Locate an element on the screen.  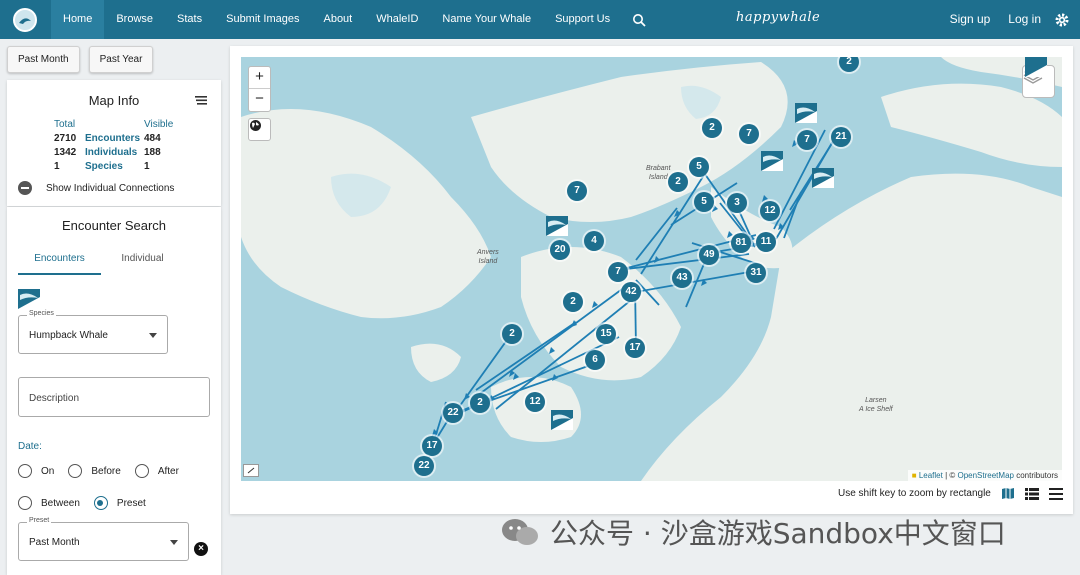
radio-after-label: After is located at coordinates (168, 471).